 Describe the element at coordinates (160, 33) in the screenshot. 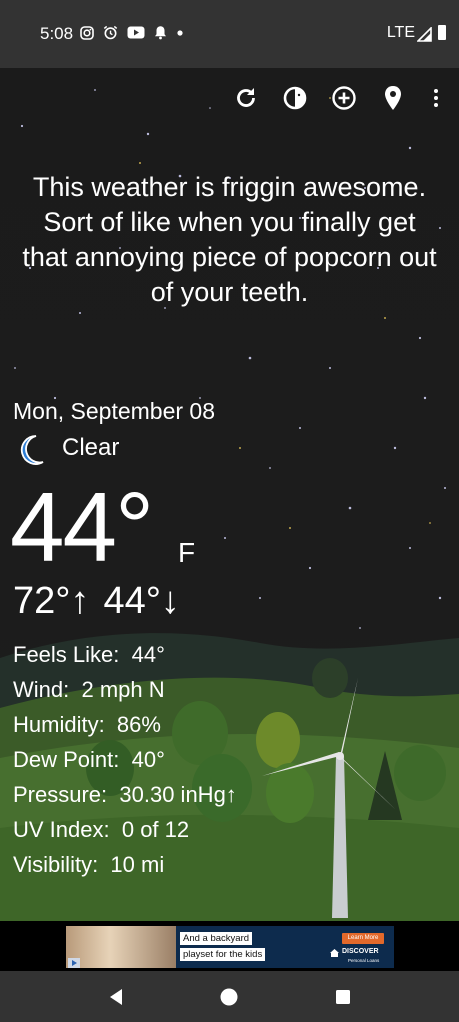

I see `notification-bell-icon` at that location.